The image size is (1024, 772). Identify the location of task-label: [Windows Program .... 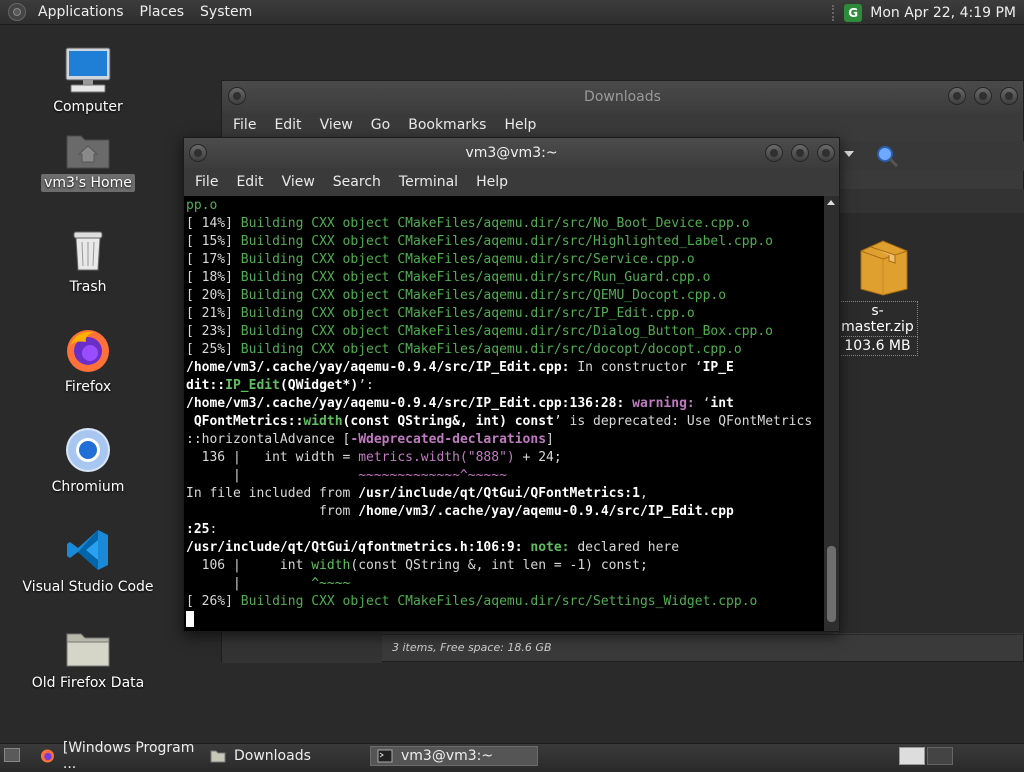
(128, 756).